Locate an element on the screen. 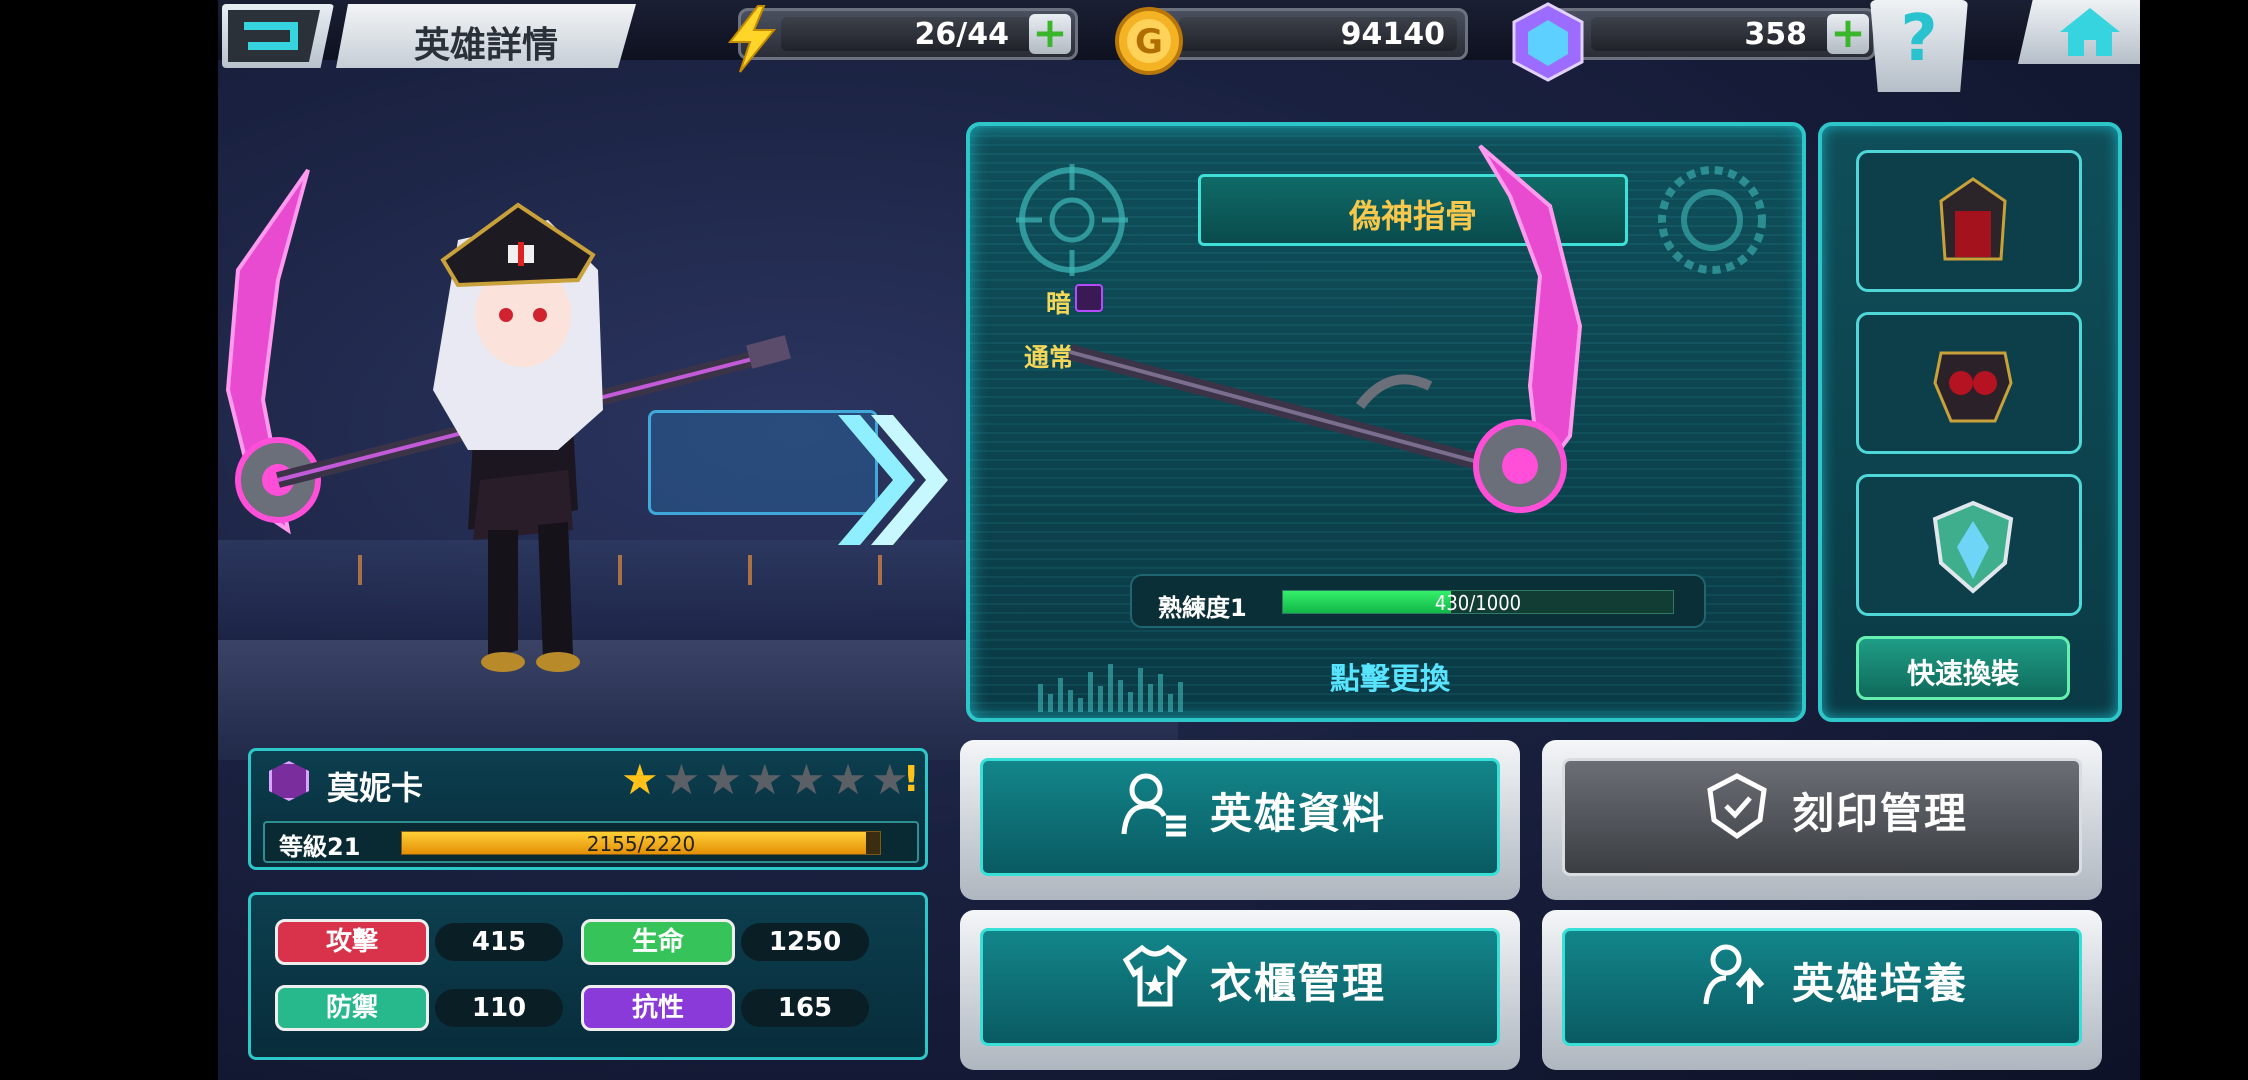  hero-level: 等級21 is located at coordinates (320, 847).